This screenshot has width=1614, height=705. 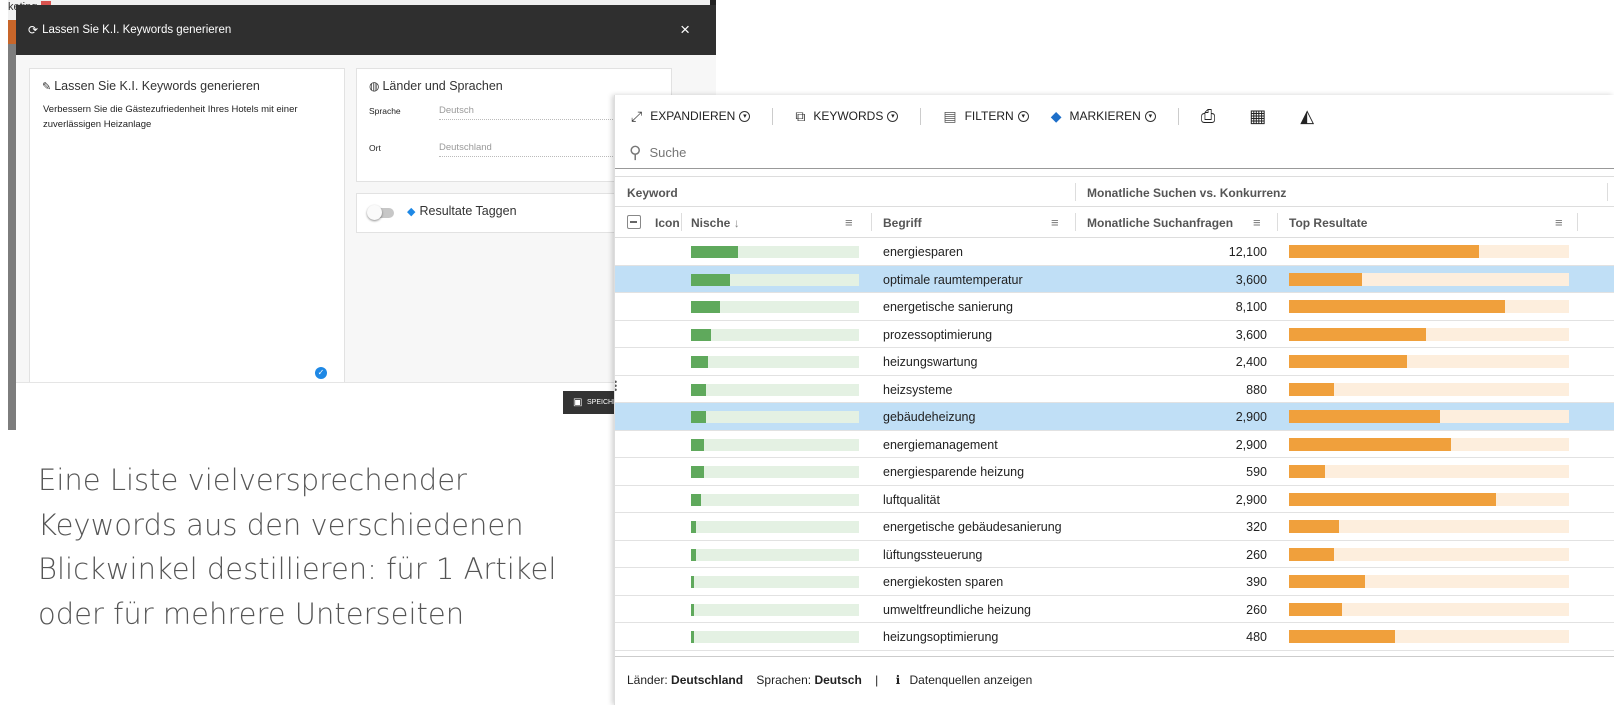 I want to click on expand-button: ⤢ EXPANDIEREN ▾, so click(x=691, y=116).